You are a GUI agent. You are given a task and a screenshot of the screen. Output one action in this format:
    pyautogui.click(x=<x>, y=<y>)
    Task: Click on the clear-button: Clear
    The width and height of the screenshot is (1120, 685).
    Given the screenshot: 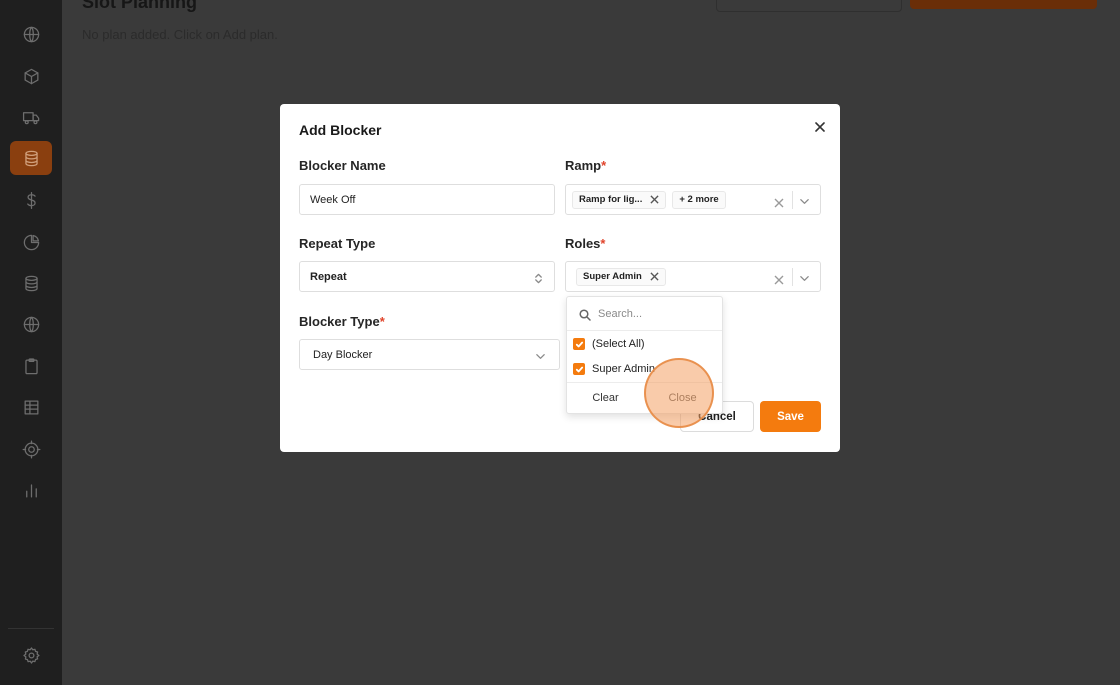 What is the action you would take?
    pyautogui.click(x=605, y=398)
    